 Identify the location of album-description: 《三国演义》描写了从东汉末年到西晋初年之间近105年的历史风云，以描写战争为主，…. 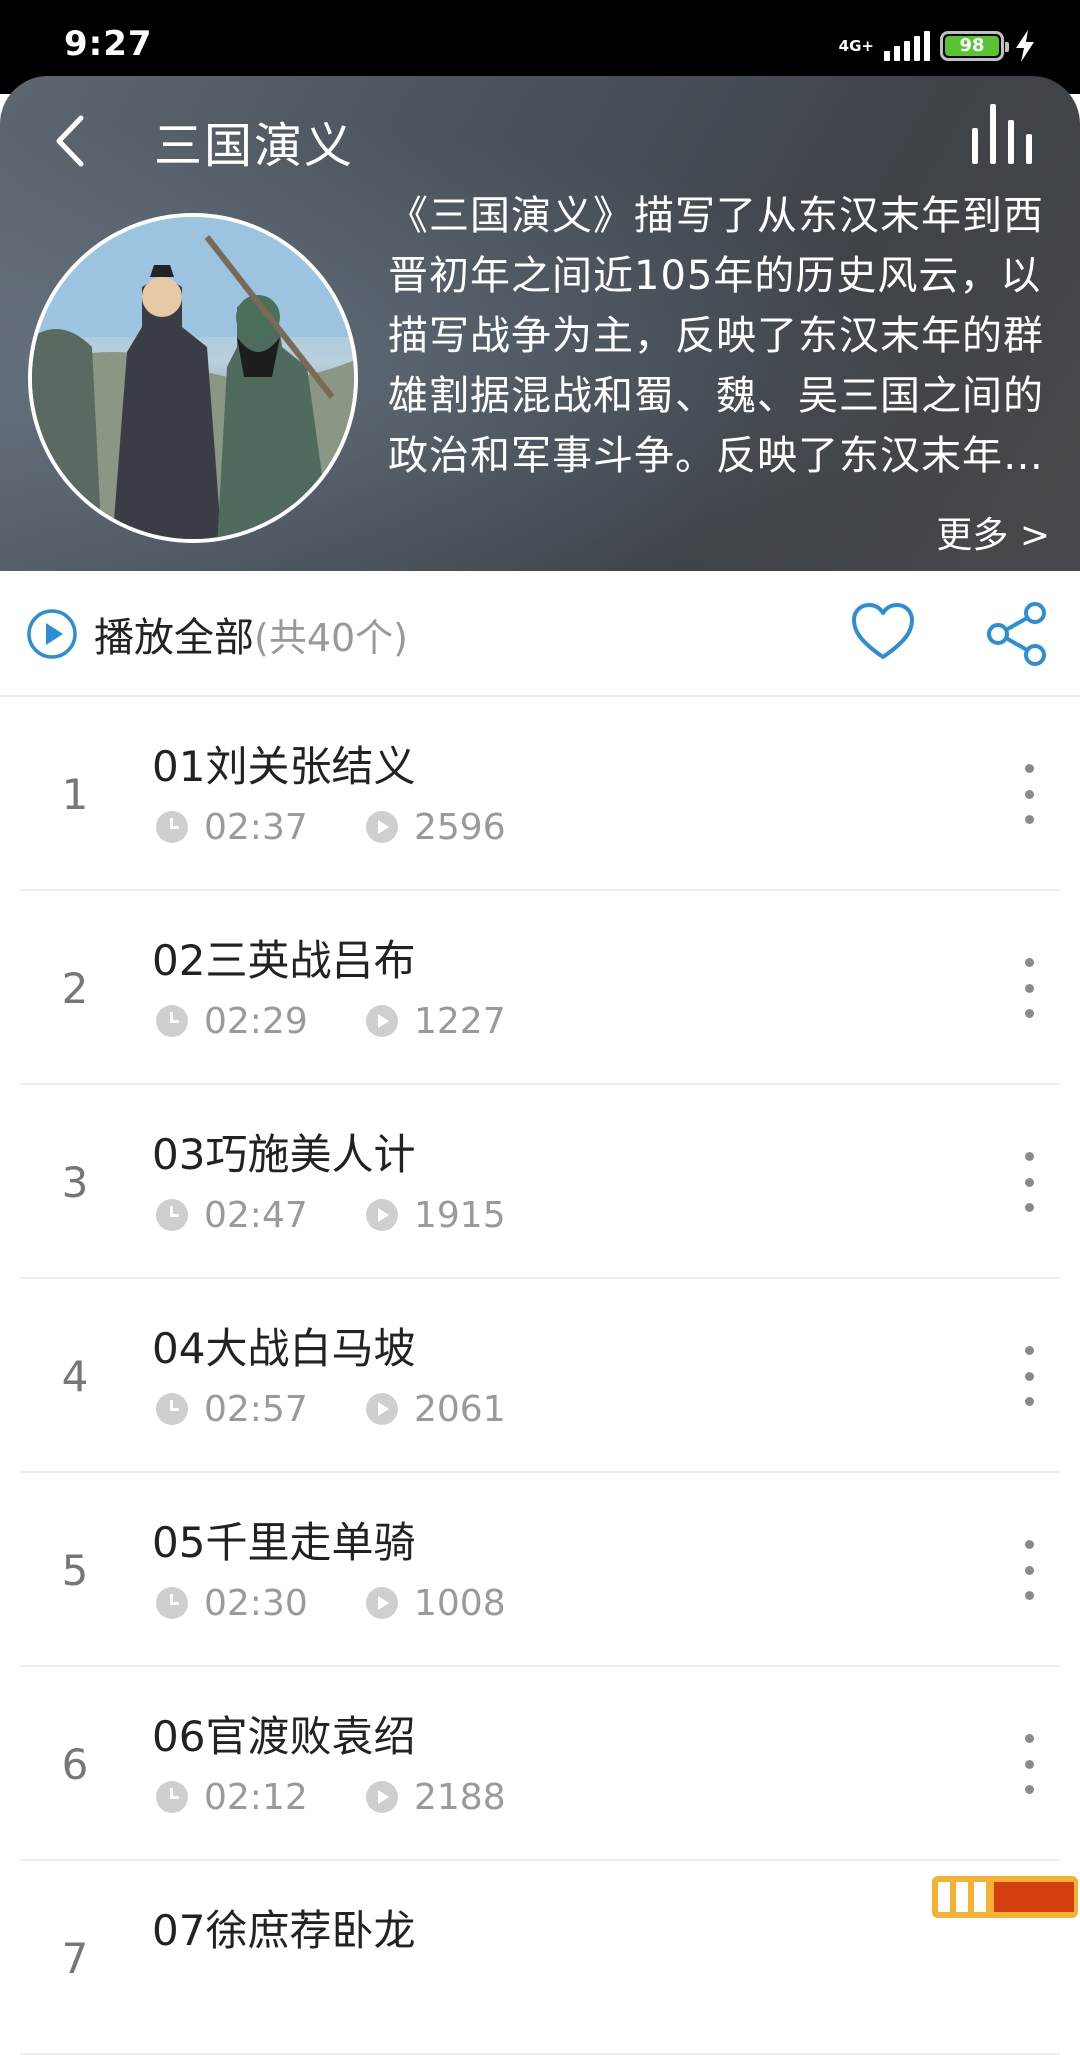
(718, 336).